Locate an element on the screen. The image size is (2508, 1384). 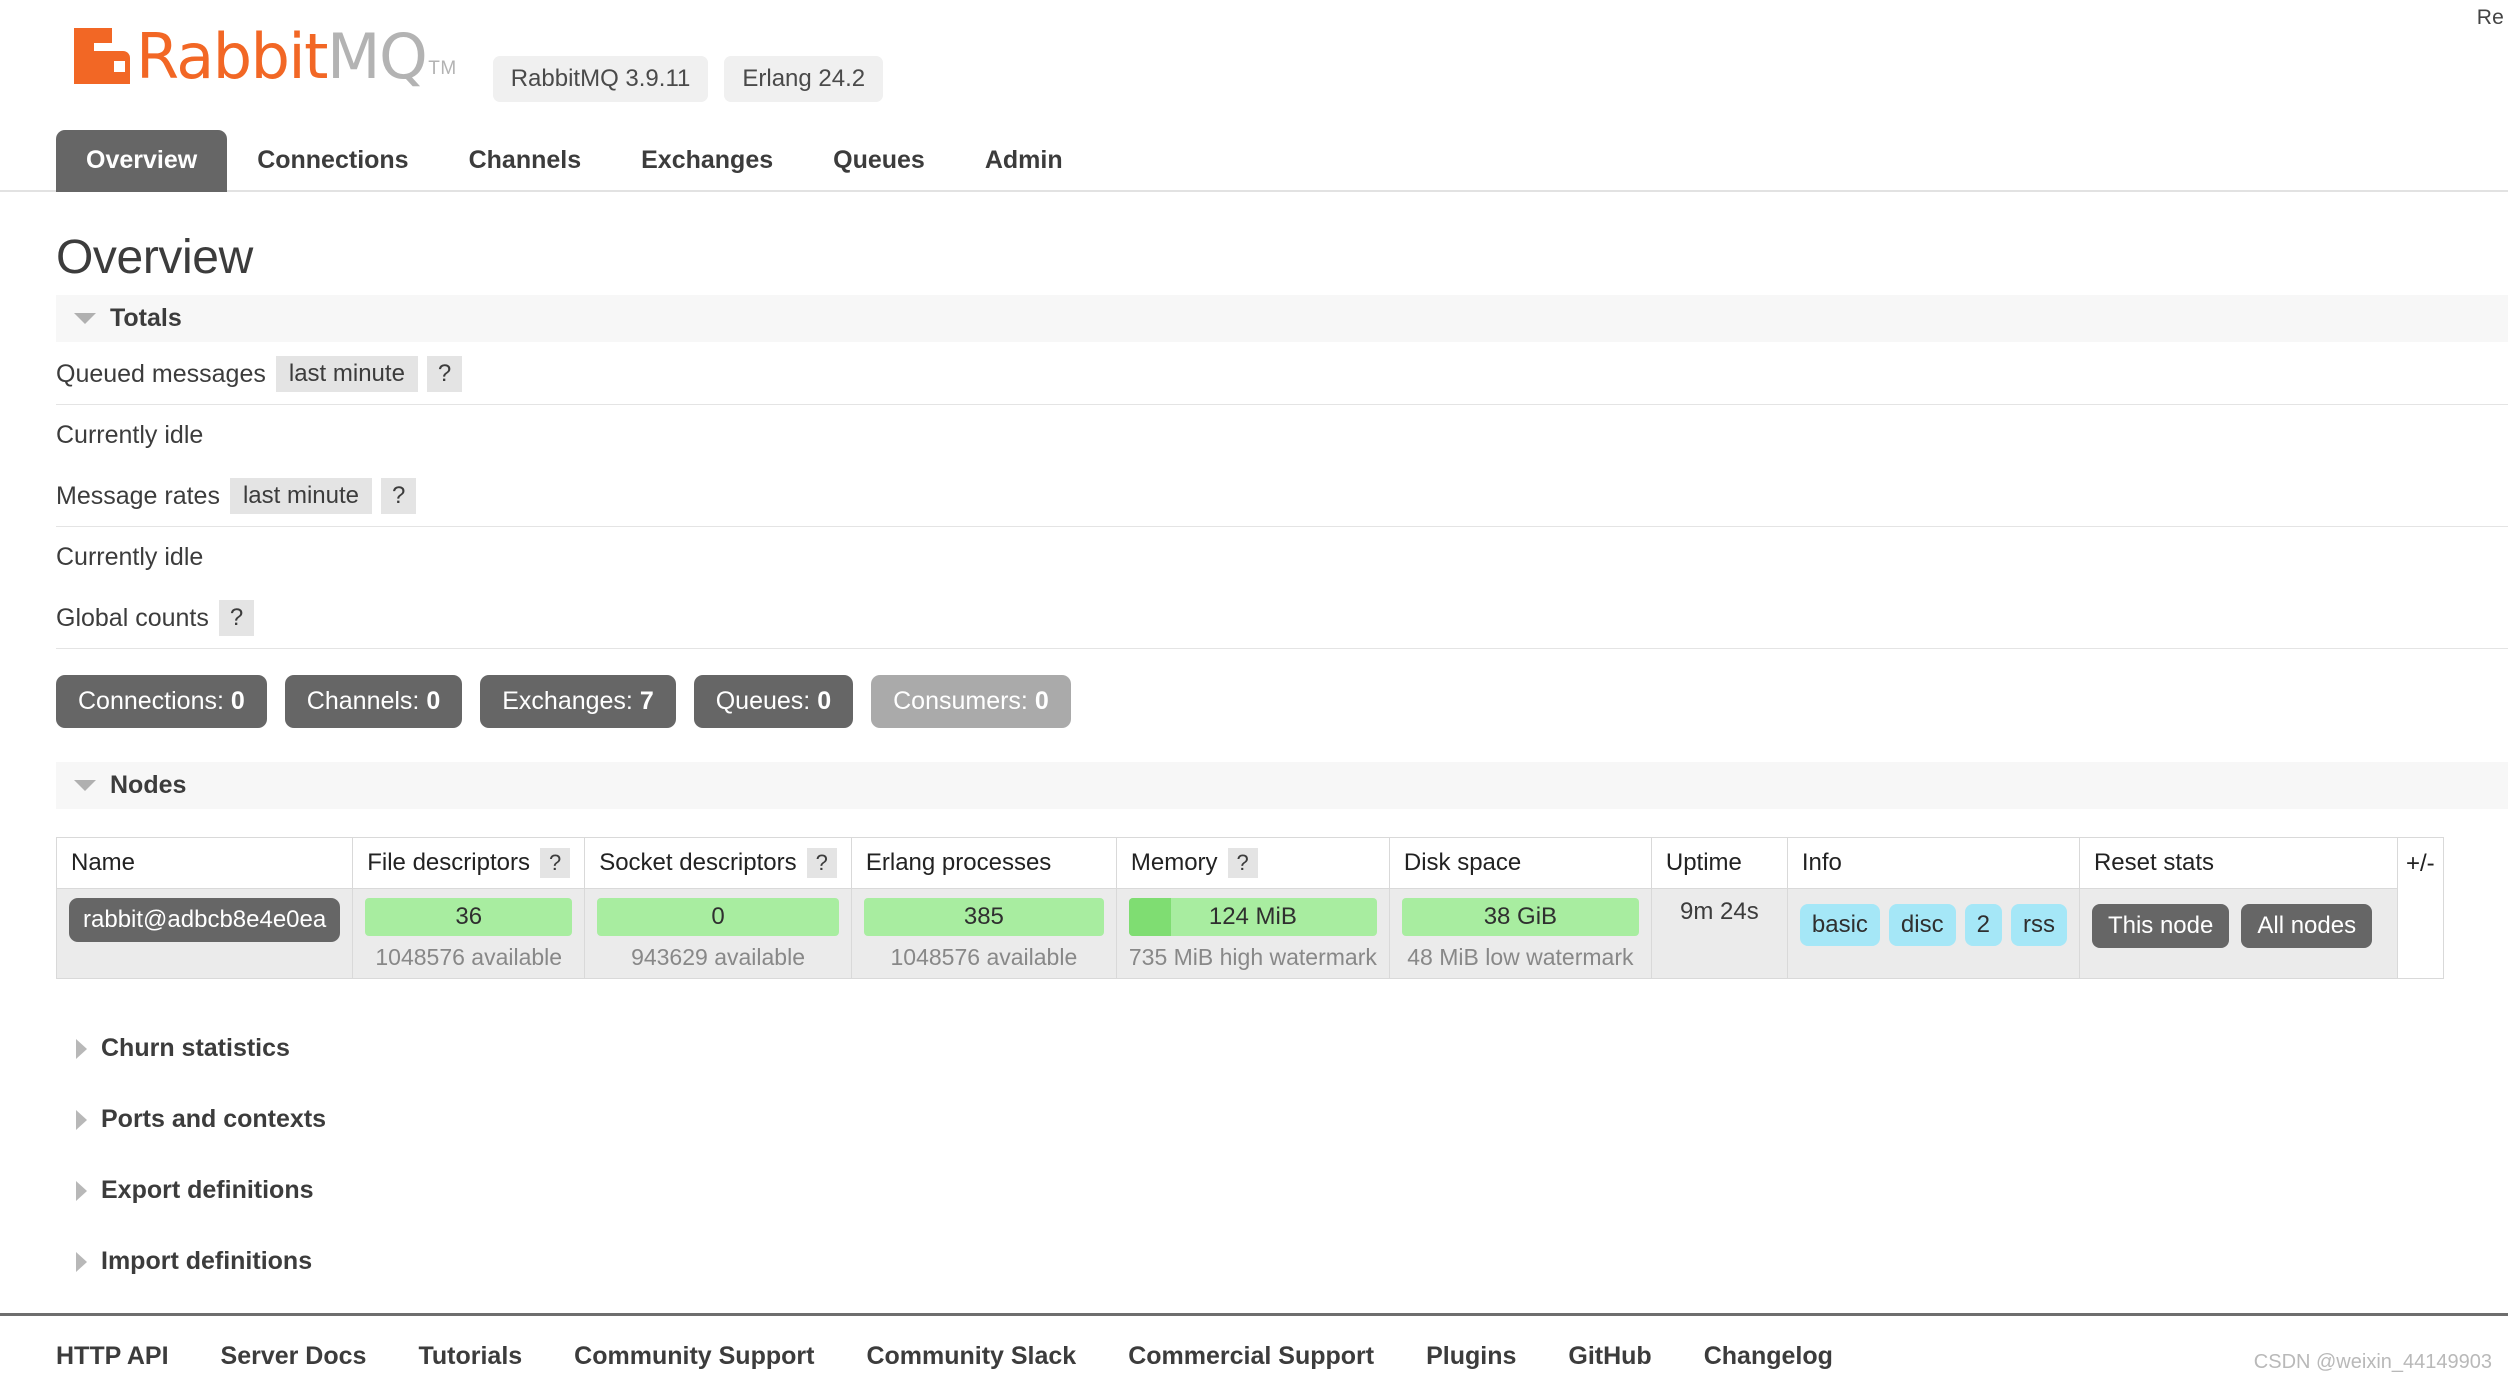
logo-text-rabbit: Rabbit is located at coordinates (232, 56).